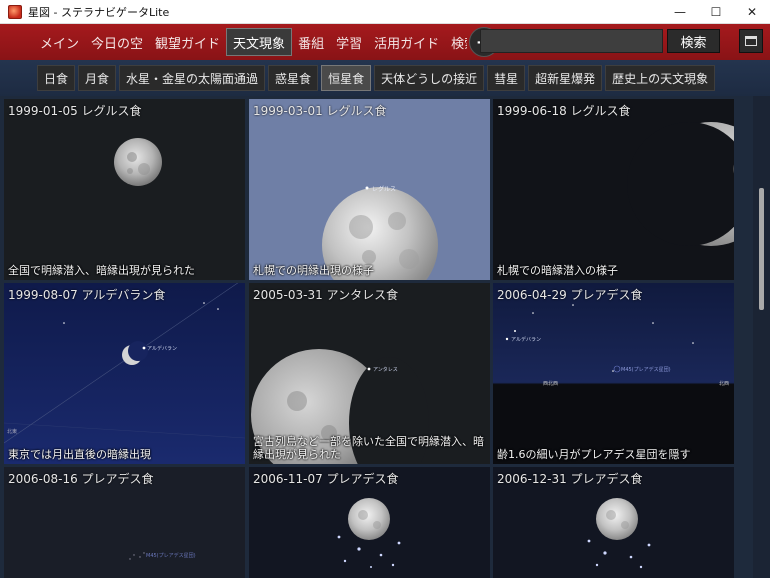 The image size is (770, 578). Describe the element at coordinates (326, 295) in the screenshot. I see `event-title: 2005-03-31 アンタレス食` at that location.